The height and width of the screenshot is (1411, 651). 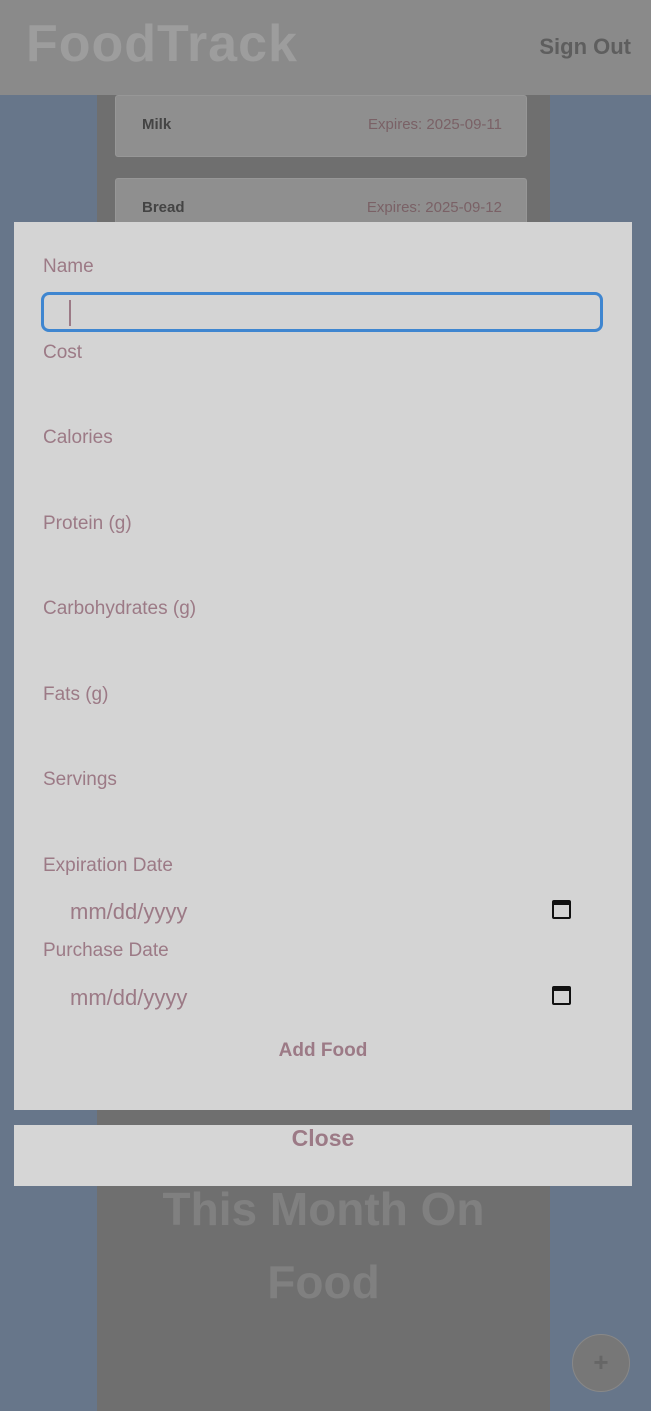 What do you see at coordinates (76, 694) in the screenshot?
I see `fats-label: Fats (g)` at bounding box center [76, 694].